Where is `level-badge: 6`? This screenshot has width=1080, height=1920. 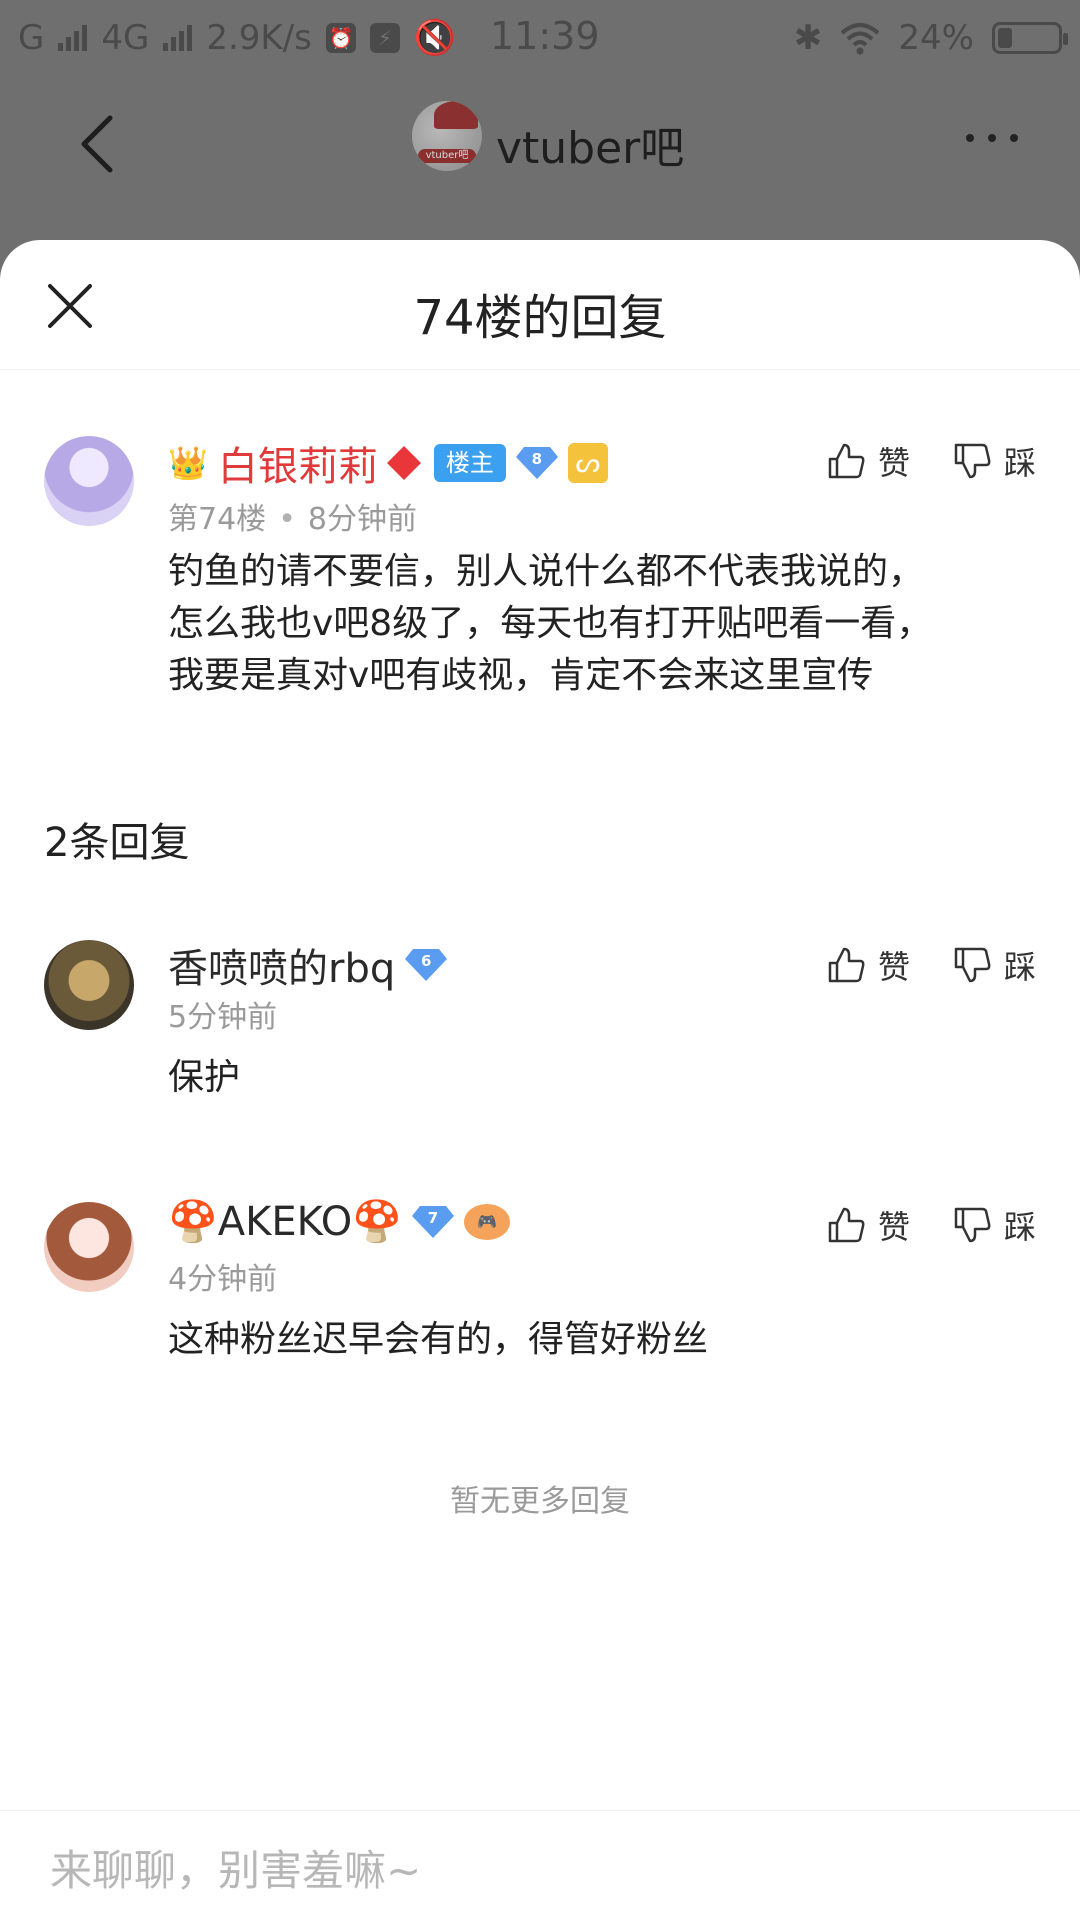
level-badge: 6 is located at coordinates (426, 965).